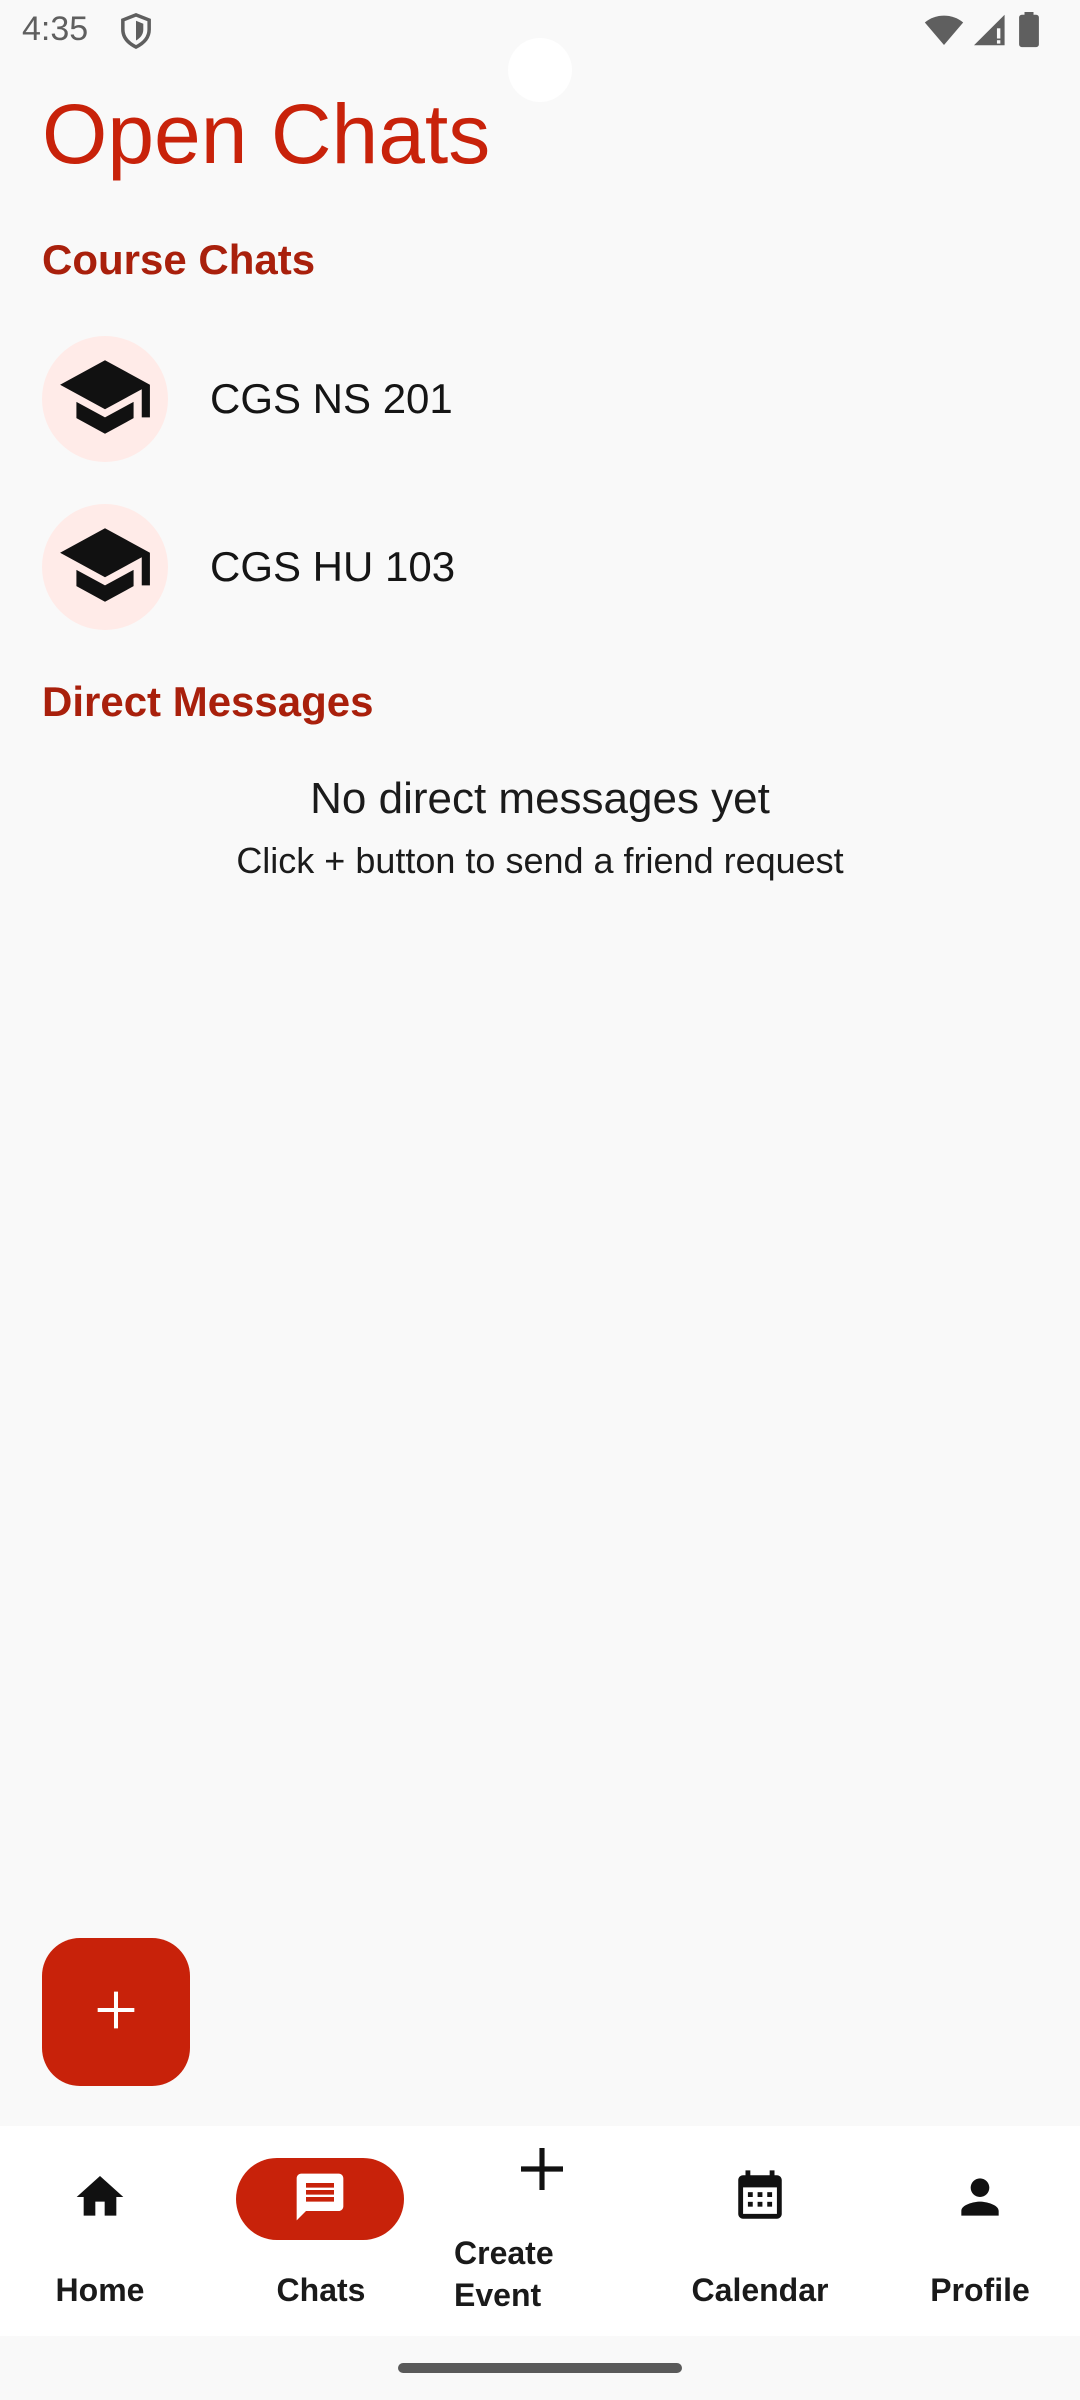 This screenshot has height=2400, width=1080. Describe the element at coordinates (980, 2231) in the screenshot. I see `nav-item-profile: Profile` at that location.